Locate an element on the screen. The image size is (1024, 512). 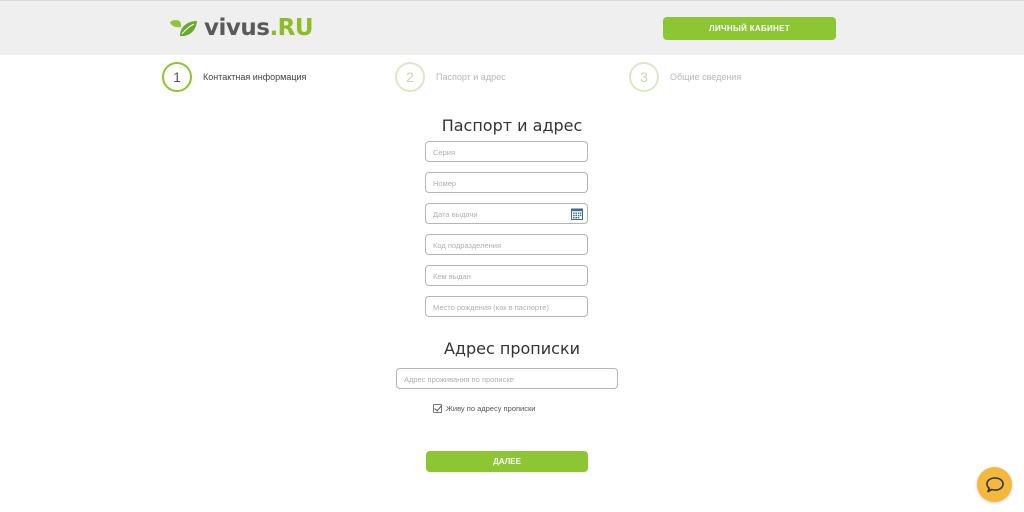
next-button: ДАЛЕЕ is located at coordinates (507, 461).